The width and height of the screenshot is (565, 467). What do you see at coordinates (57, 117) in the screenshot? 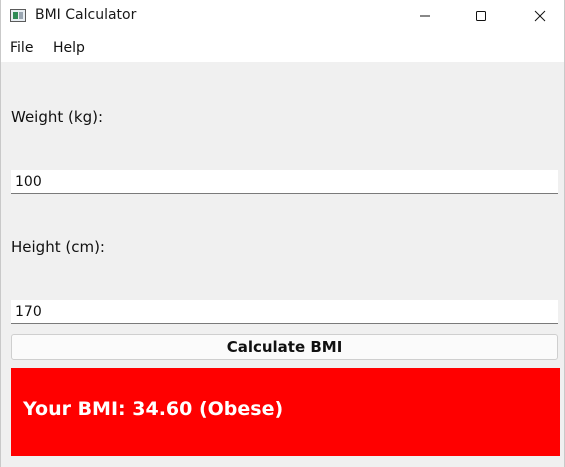
I see `weight-label: Weight (kg):` at bounding box center [57, 117].